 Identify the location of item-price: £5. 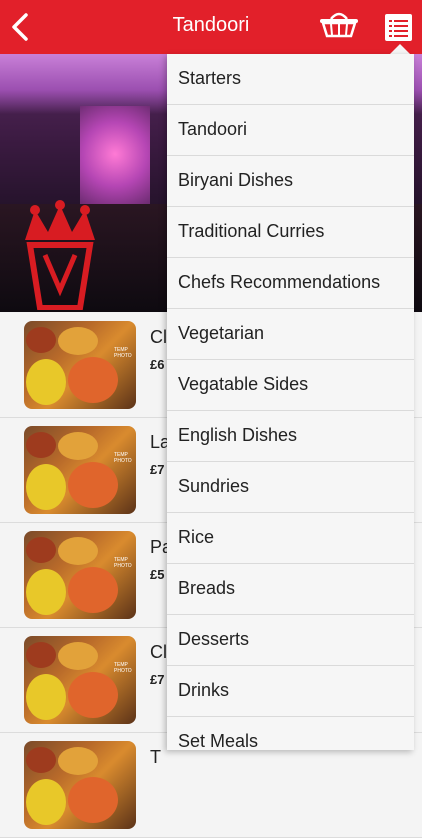
(157, 574).